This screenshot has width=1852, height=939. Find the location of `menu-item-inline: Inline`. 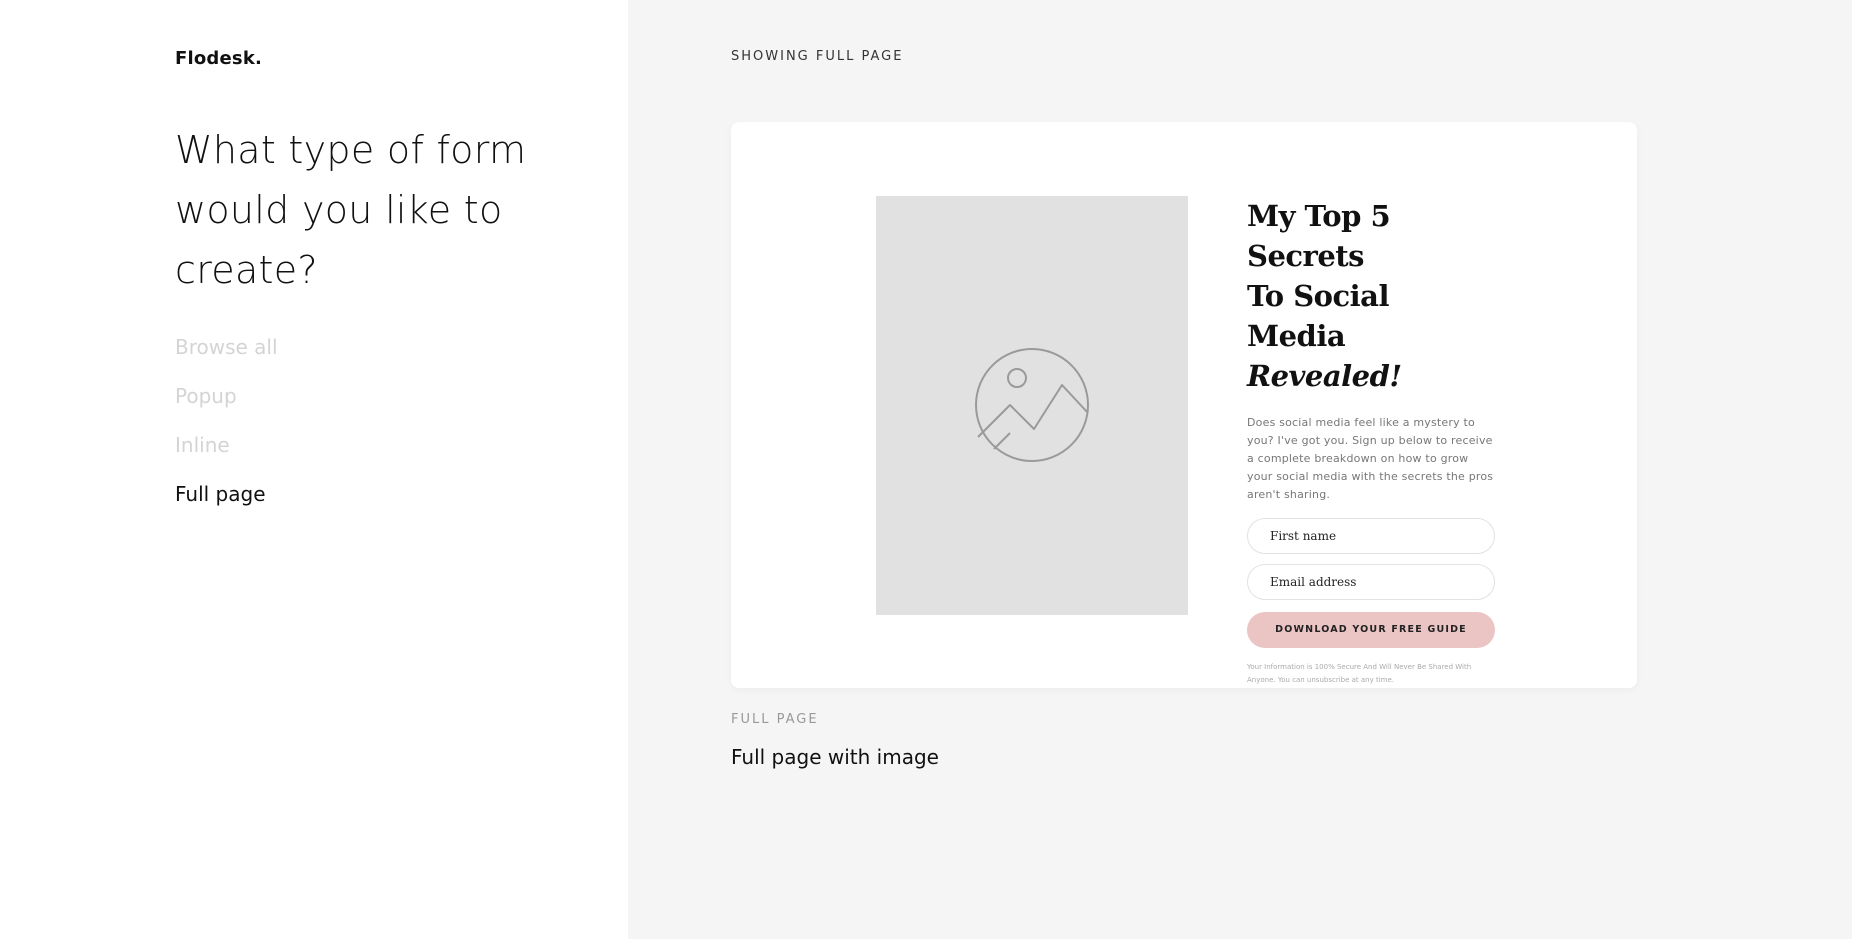

menu-item-inline: Inline is located at coordinates (226, 455).